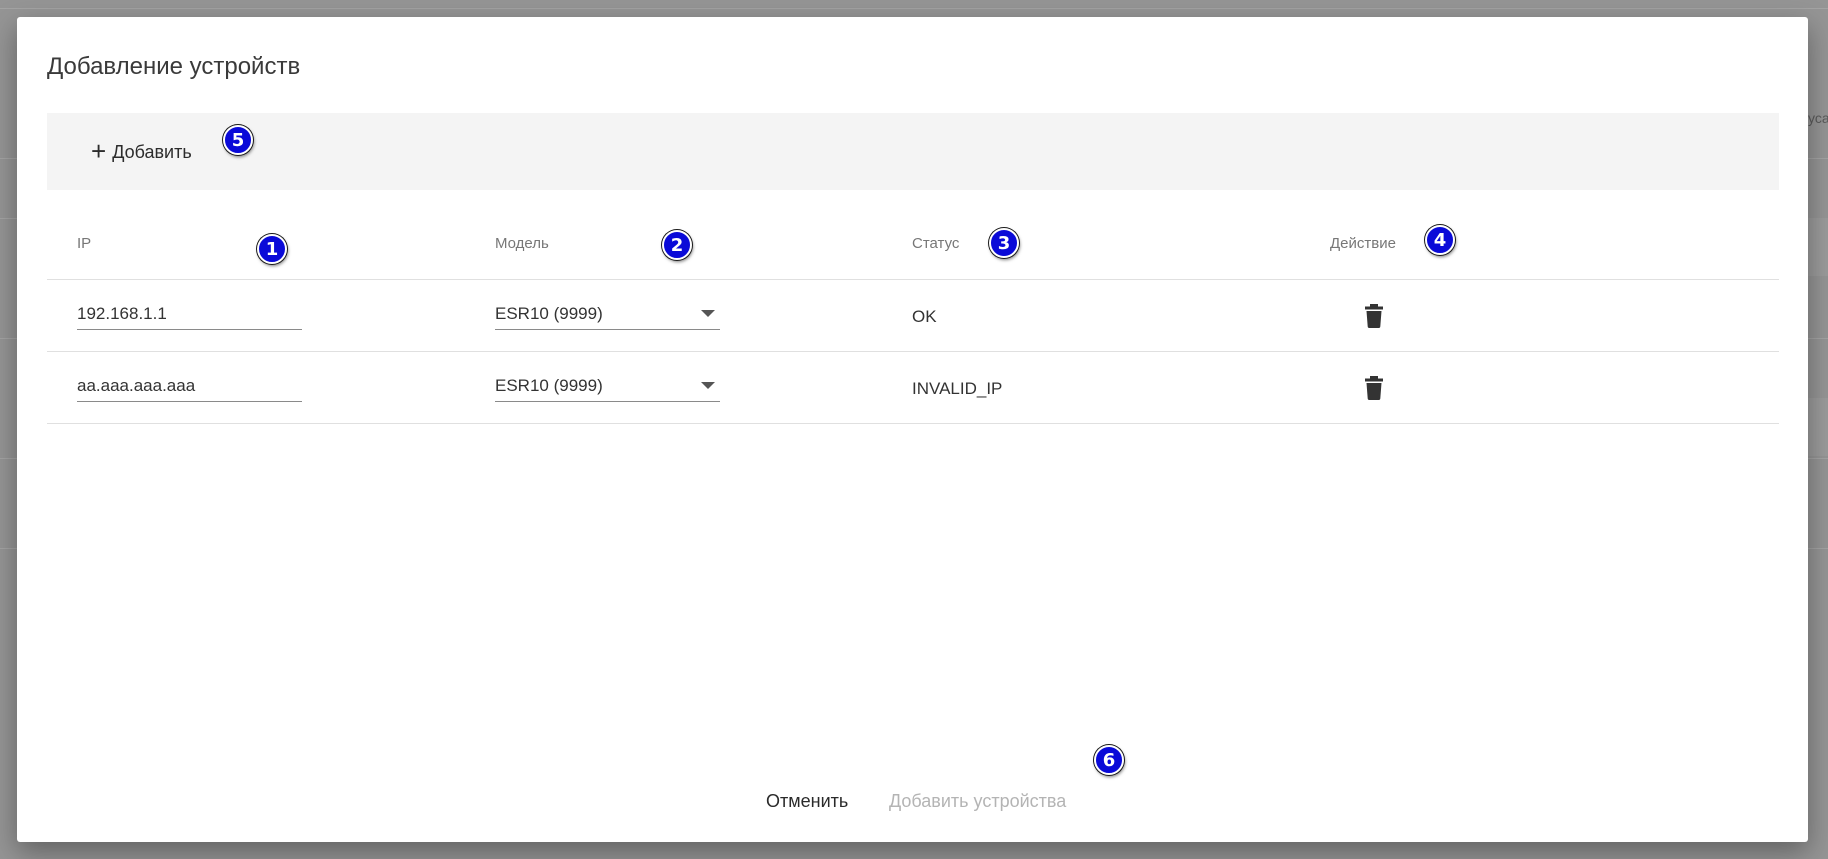 The width and height of the screenshot is (1828, 859). I want to click on status-text: OK, so click(924, 316).